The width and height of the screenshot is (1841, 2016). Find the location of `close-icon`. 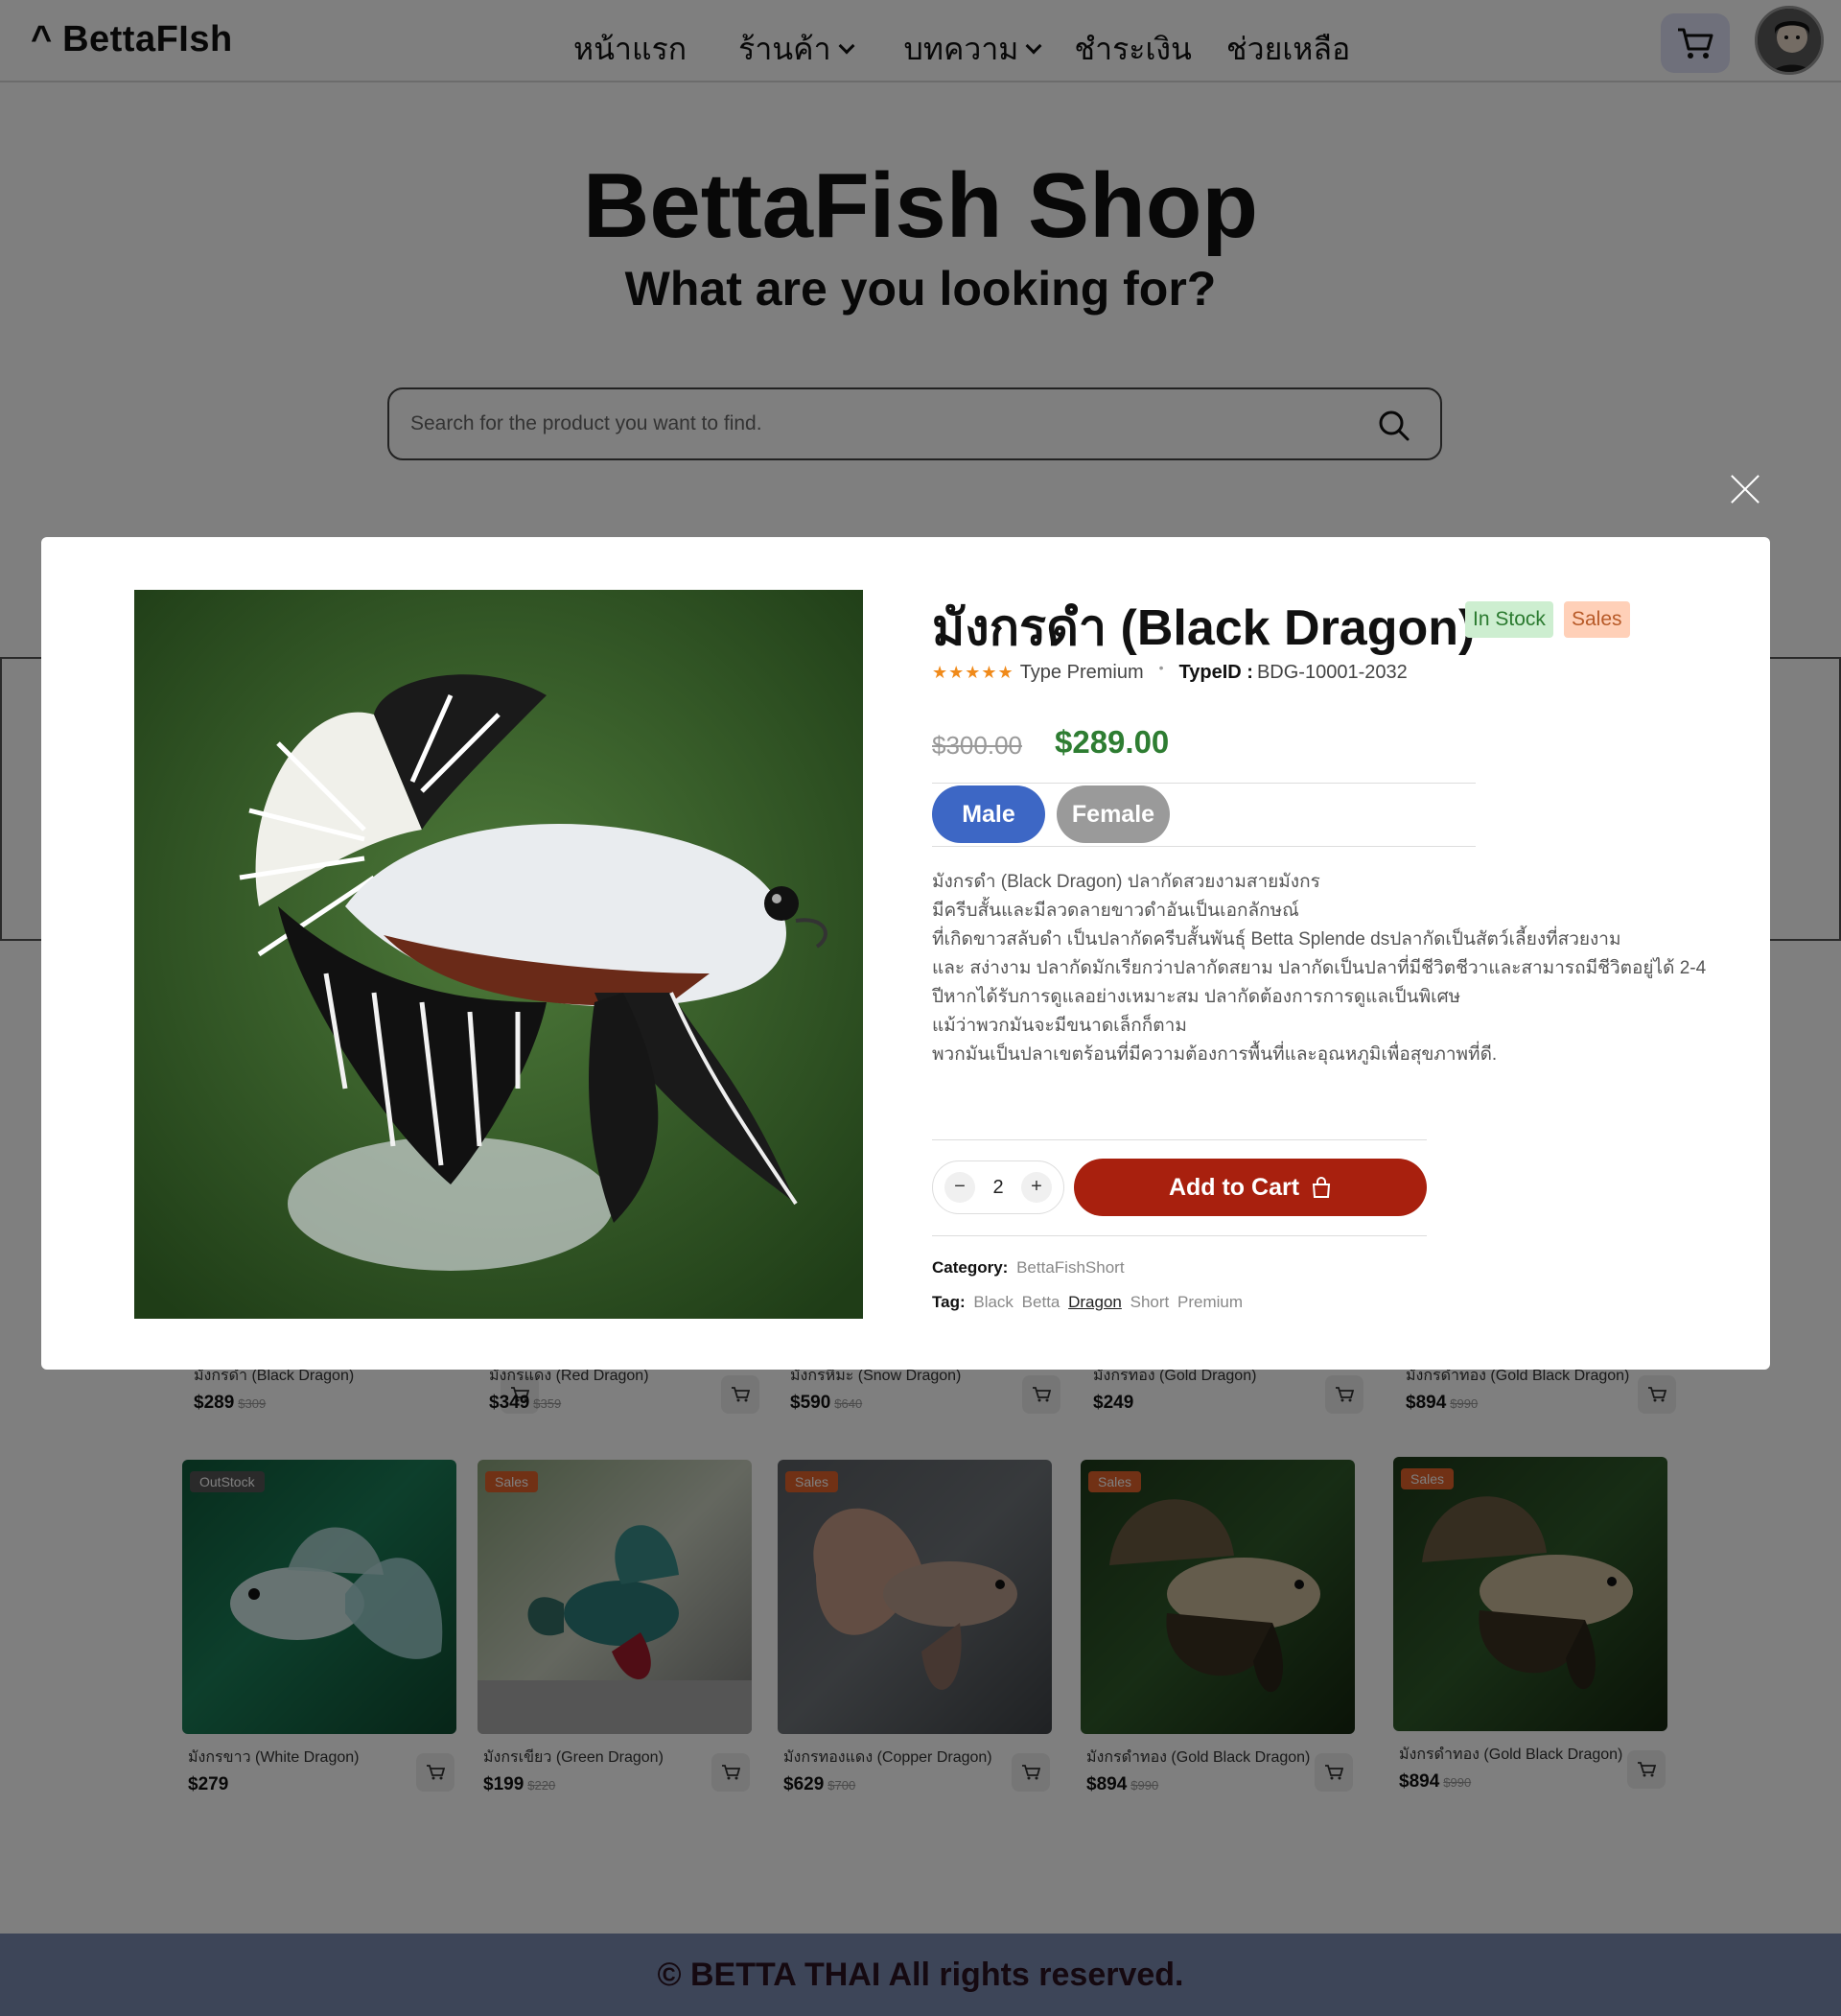

close-icon is located at coordinates (1745, 489).